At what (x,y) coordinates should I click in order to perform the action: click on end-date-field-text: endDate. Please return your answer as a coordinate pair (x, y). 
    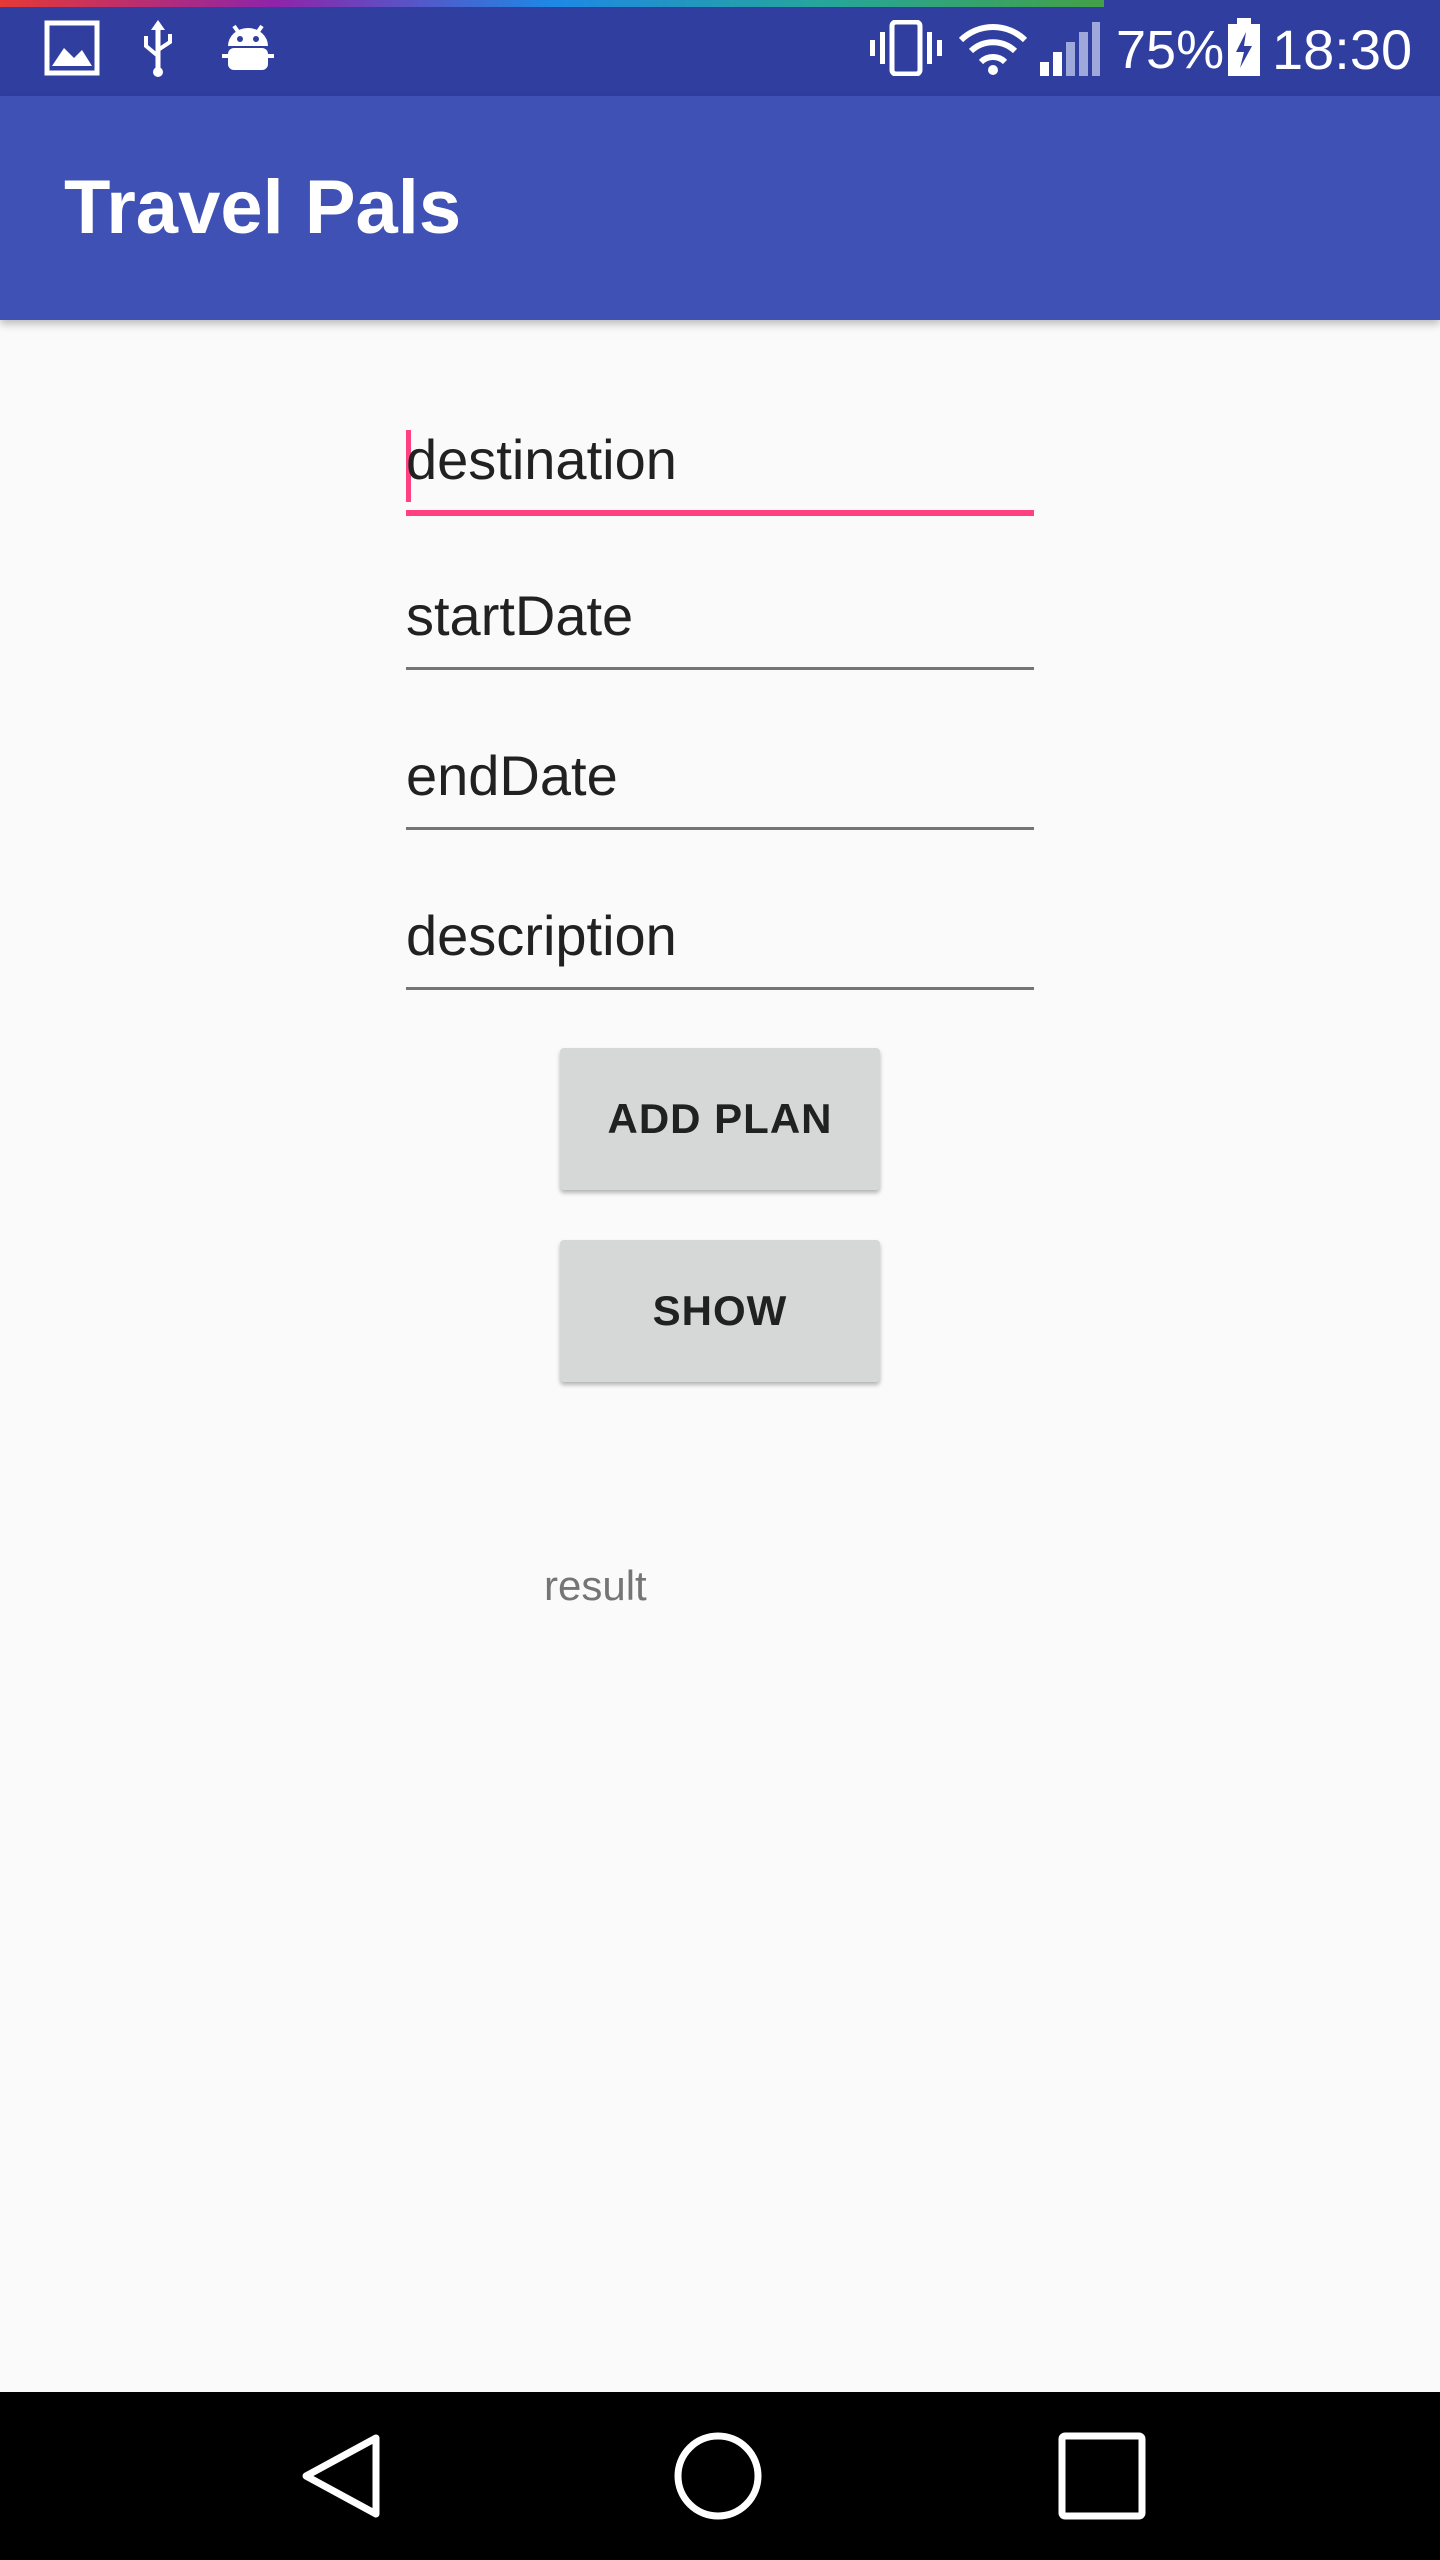
    Looking at the image, I should click on (512, 775).